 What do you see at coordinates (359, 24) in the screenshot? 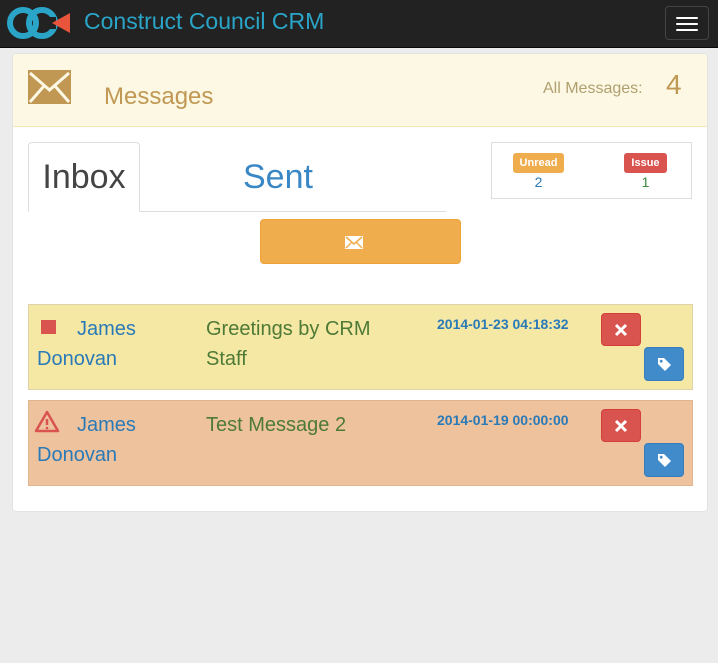
I see `navbar: Construct Council CRM` at bounding box center [359, 24].